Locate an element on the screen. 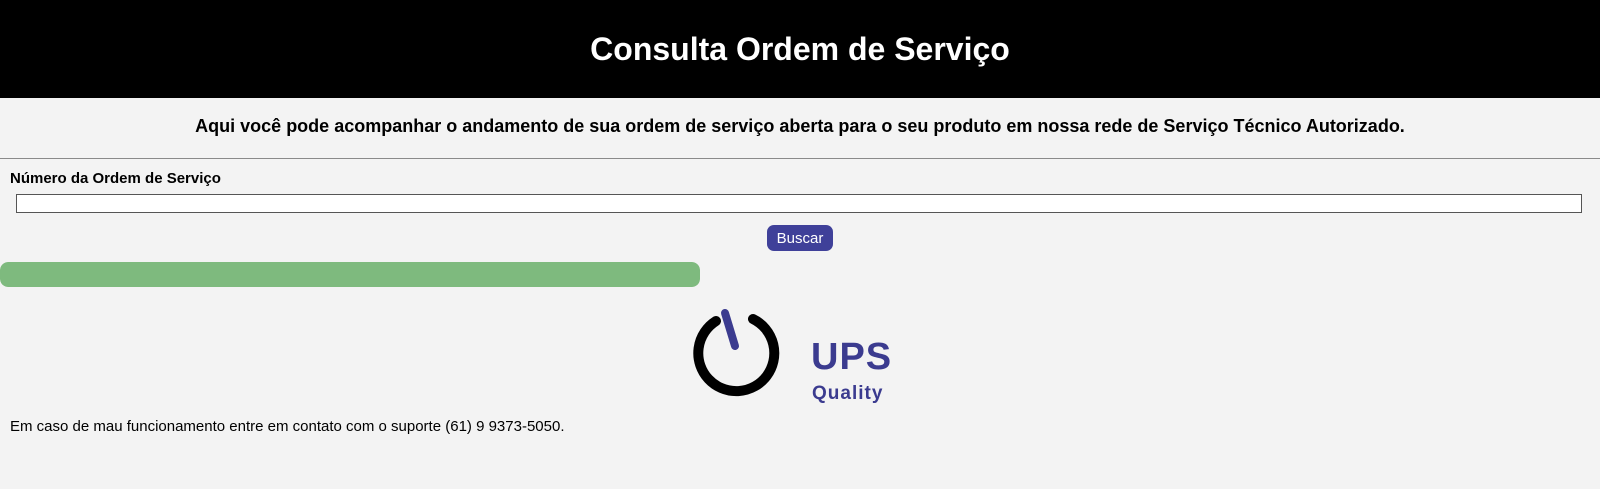 The height and width of the screenshot is (489, 1600). os-number-label: Número da Ordem de Serviço is located at coordinates (115, 178).